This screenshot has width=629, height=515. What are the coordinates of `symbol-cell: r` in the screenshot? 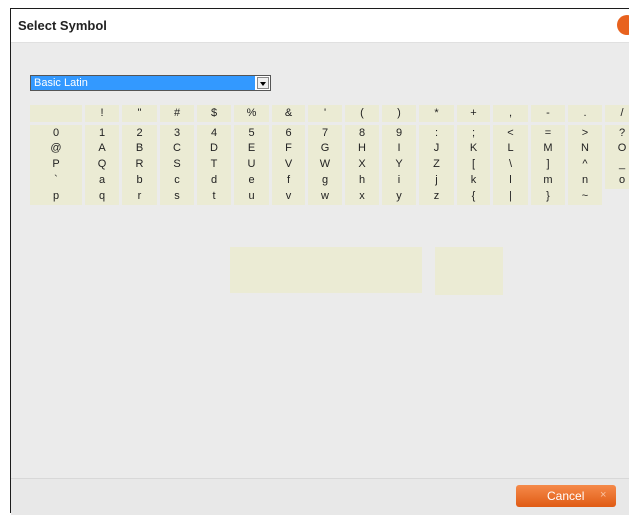 It's located at (139, 196).